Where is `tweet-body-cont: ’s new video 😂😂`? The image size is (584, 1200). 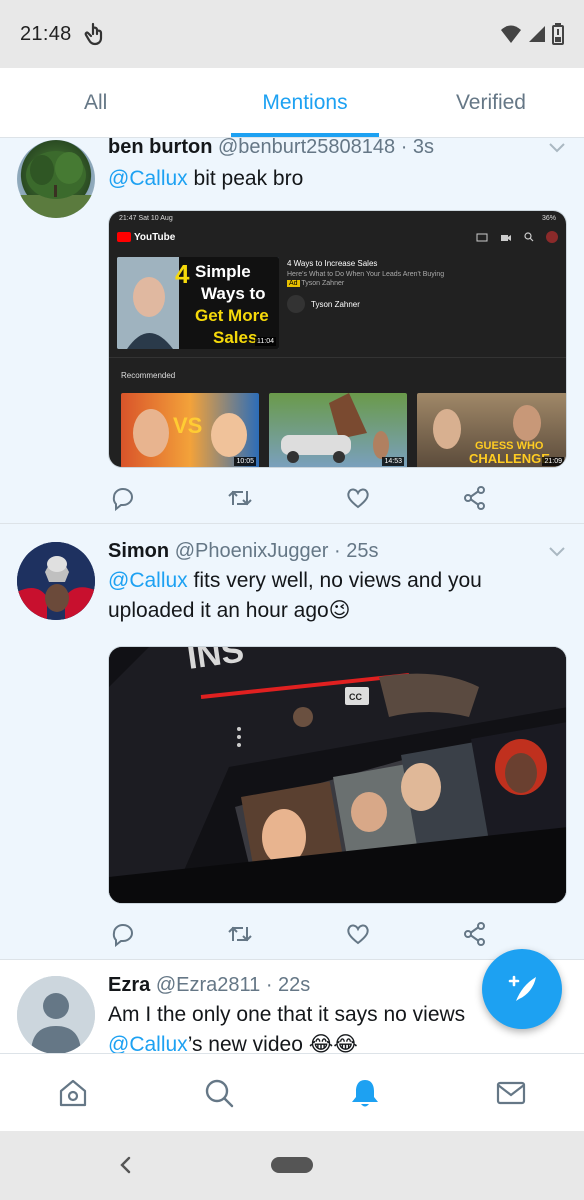 tweet-body-cont: ’s new video 😂😂 is located at coordinates (272, 1043).